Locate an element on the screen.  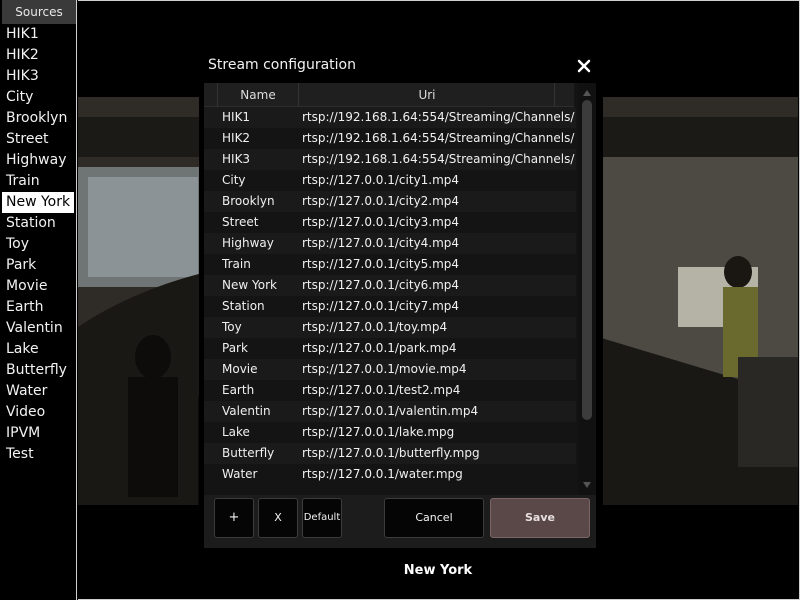
row-uri: rtsp://127.0.0.1/lake.mpg is located at coordinates (378, 432).